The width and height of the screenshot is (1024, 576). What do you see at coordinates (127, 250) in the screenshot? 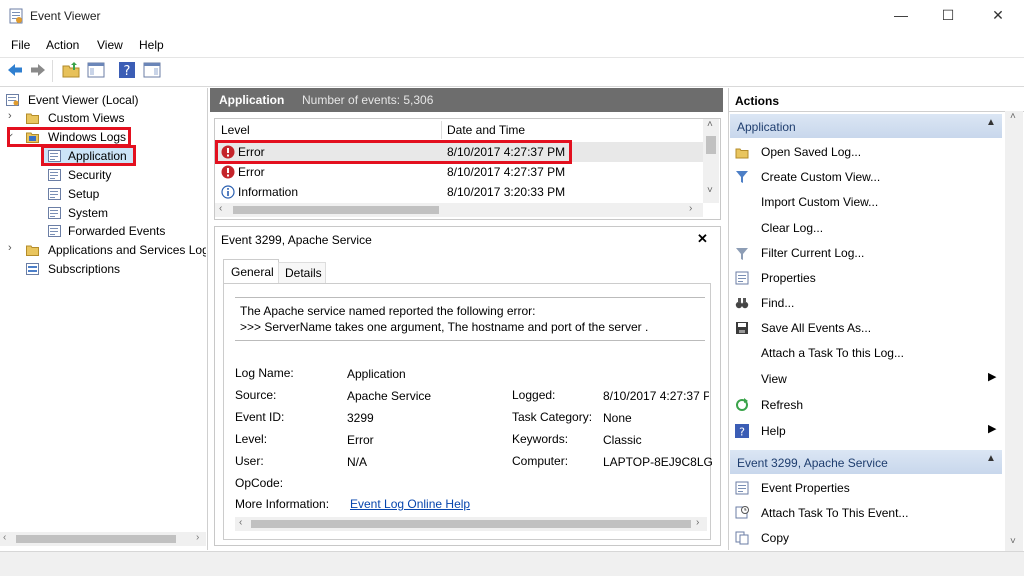
I see `tree-label-apps-services: Applications and Services Log` at bounding box center [127, 250].